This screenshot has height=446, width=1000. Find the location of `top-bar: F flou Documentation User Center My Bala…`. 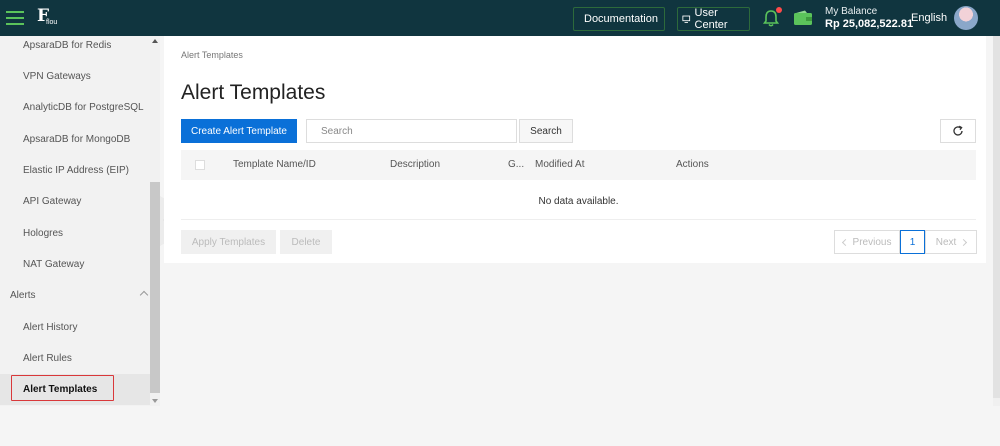

top-bar: F flou Documentation User Center My Bala… is located at coordinates (500, 18).